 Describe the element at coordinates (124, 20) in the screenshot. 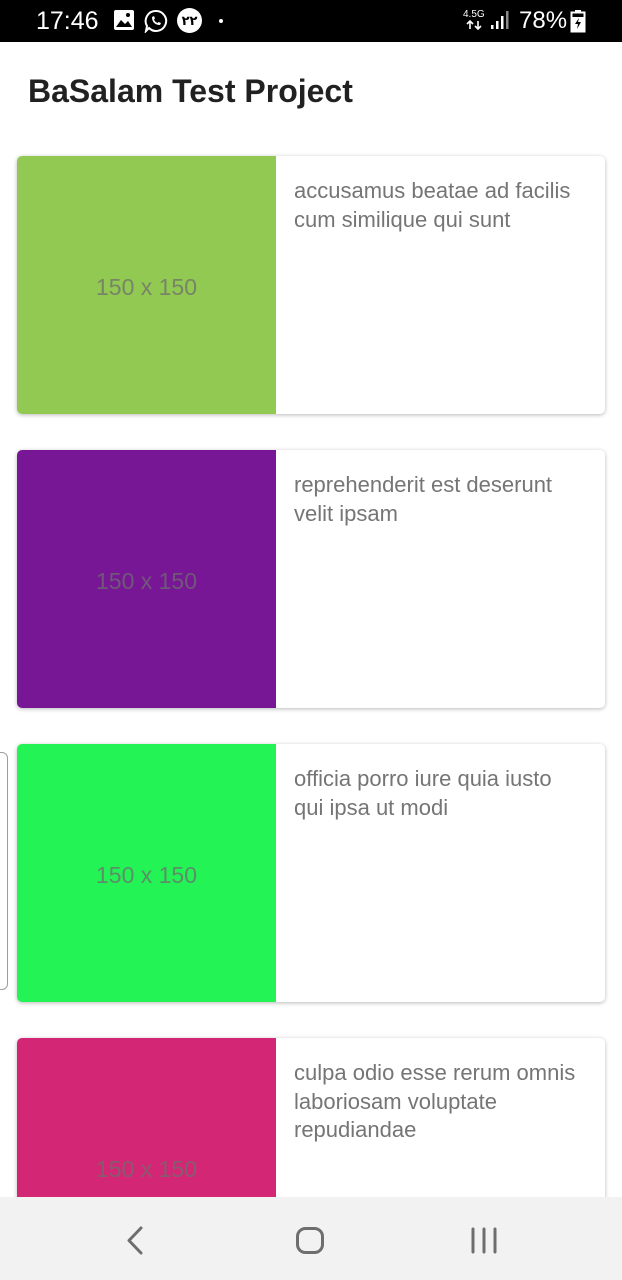

I see `gallery-icon` at that location.